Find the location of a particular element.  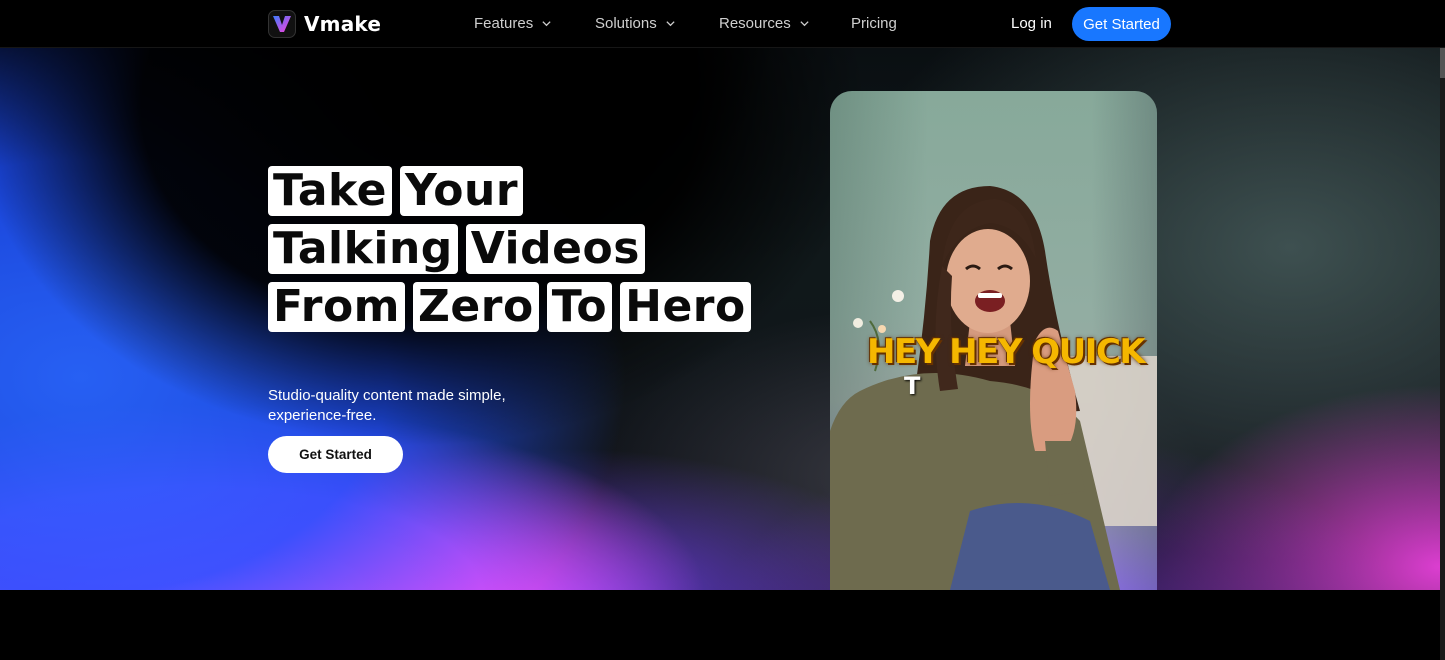

headline-word: Zero is located at coordinates (476, 307).